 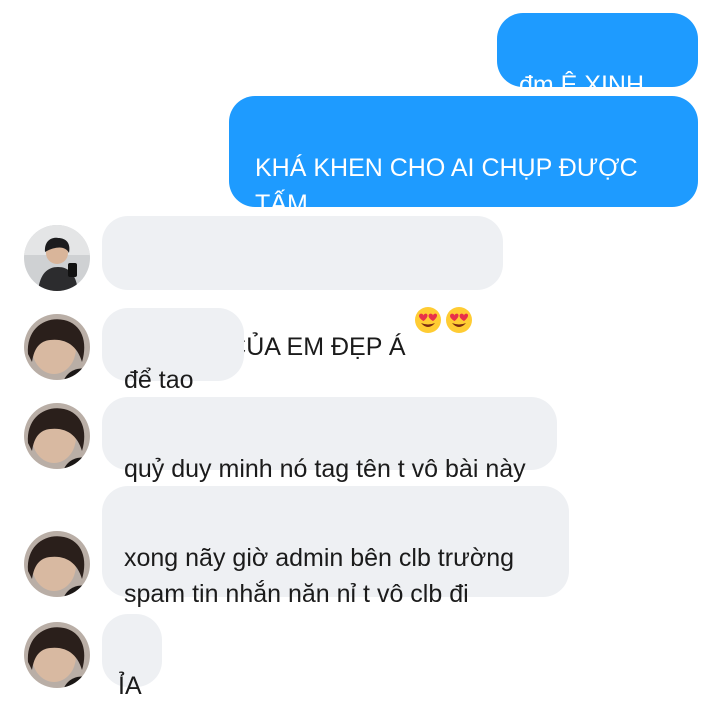 I want to click on message-text: ỈA, so click(x=130, y=686).